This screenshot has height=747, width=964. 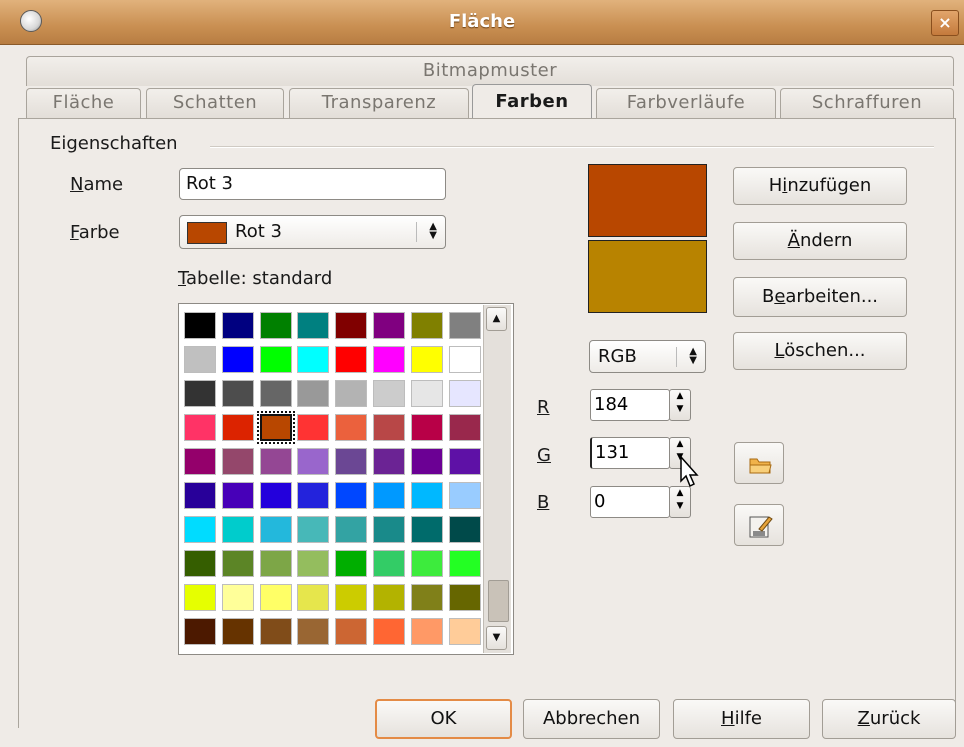 What do you see at coordinates (889, 719) in the screenshot?
I see `back-button: Zurück` at bounding box center [889, 719].